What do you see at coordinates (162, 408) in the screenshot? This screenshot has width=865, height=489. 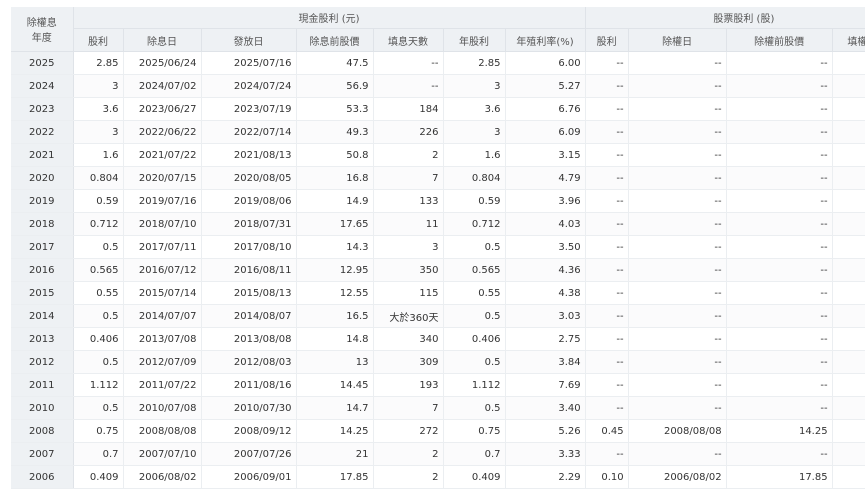 I see `cell-ex-dividend-date: 2010/07/08` at bounding box center [162, 408].